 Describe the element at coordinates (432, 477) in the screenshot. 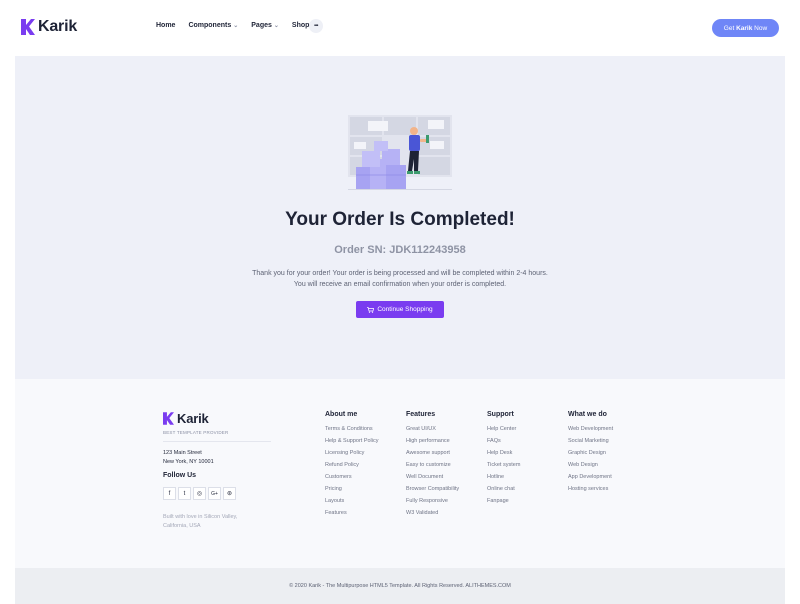

I see `footer-link: Well Document` at that location.